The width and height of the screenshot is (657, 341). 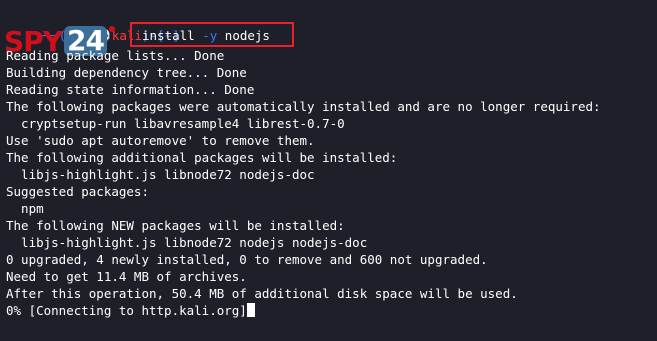 I want to click on output-line: libjs-highlight.js libnode72 nodejs-doc, so click(x=160, y=174).